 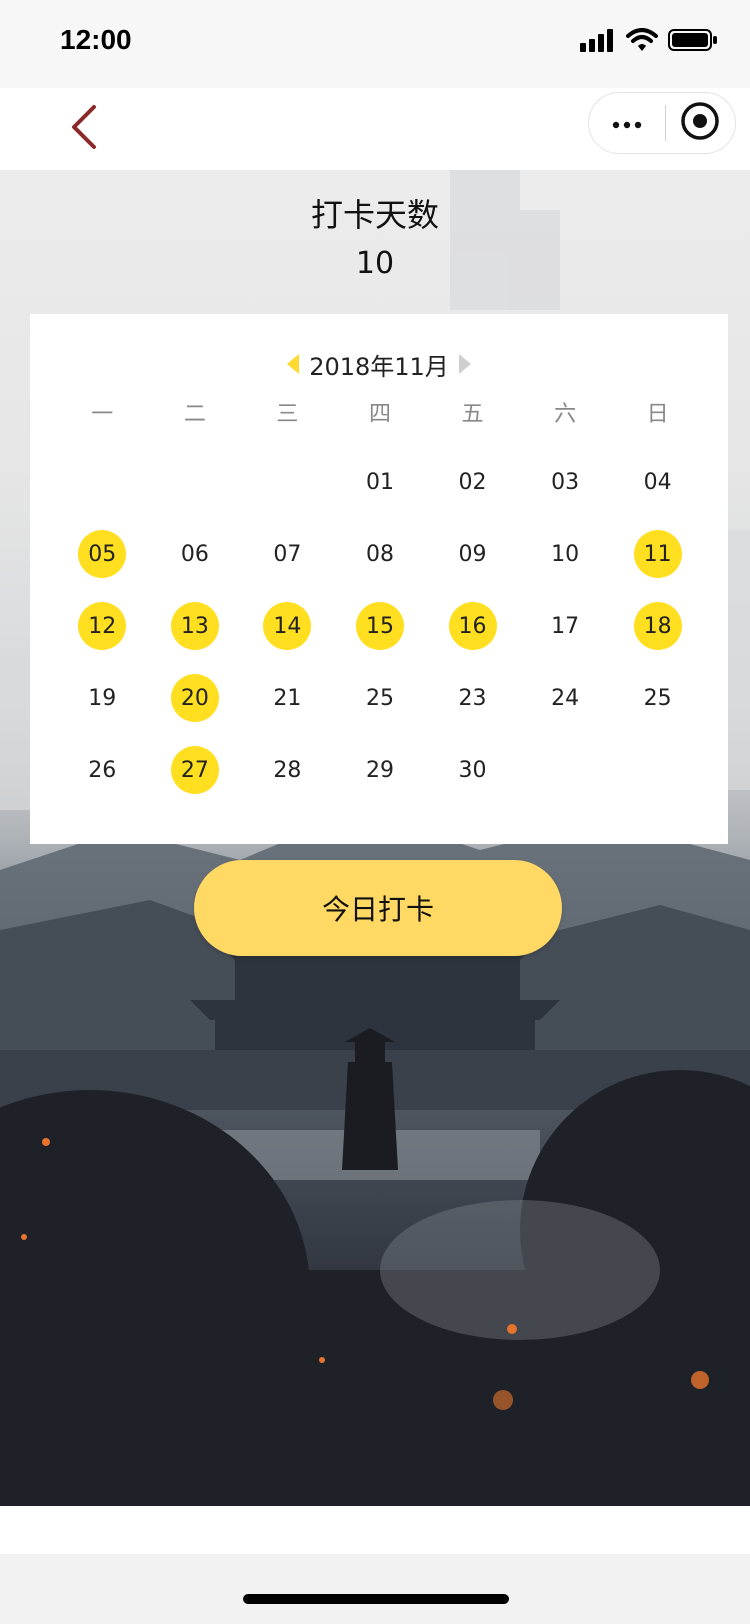 I want to click on checkin-days-title: 打卡天数, so click(x=374, y=215).